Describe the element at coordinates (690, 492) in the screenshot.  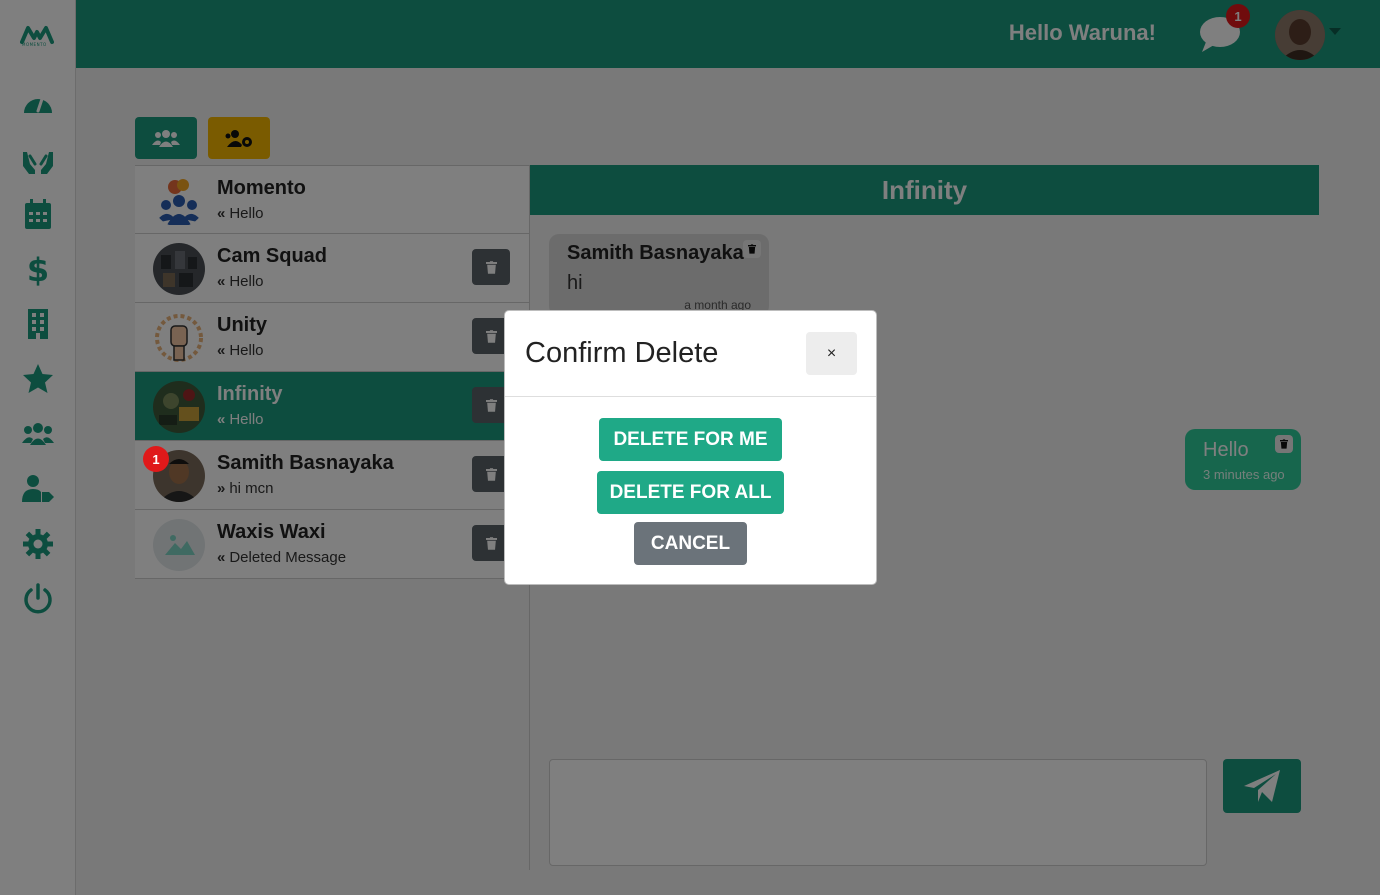
I see `delete-for-all-button: DELETE FOR ALL` at that location.